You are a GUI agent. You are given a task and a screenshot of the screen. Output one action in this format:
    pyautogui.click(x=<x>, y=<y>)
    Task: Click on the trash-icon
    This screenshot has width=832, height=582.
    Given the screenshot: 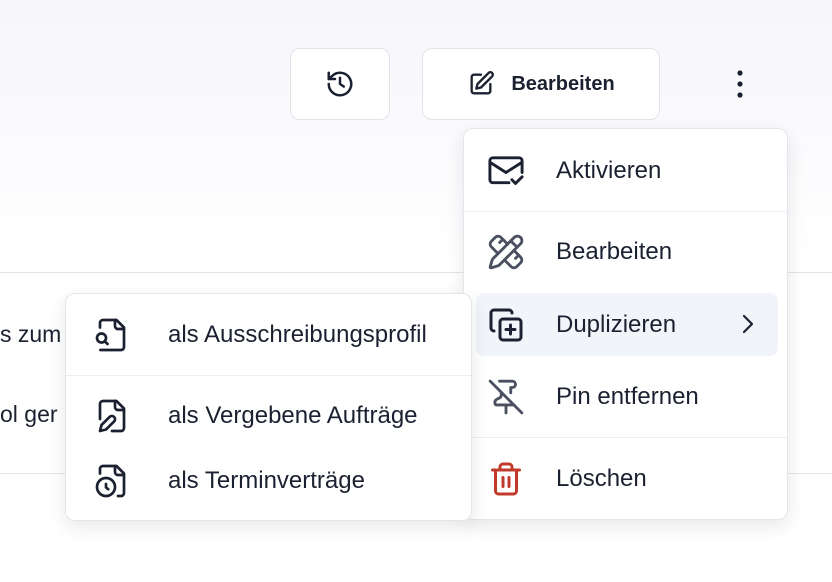 What is the action you would take?
    pyautogui.click(x=506, y=479)
    